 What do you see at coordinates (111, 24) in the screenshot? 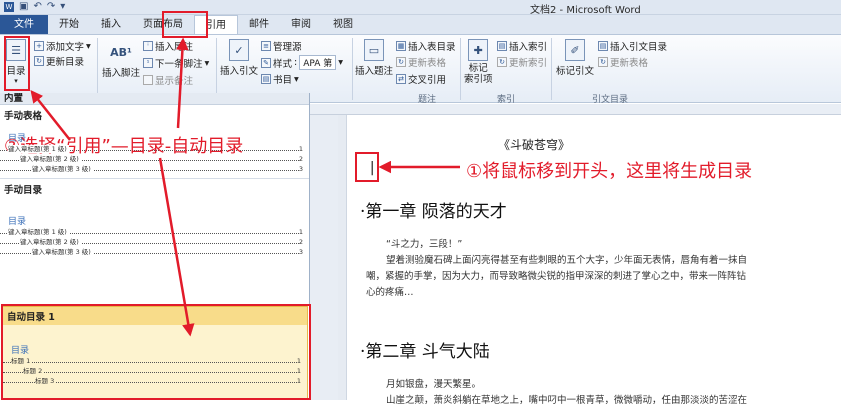
I see `tab-insert: 插入` at bounding box center [111, 24].